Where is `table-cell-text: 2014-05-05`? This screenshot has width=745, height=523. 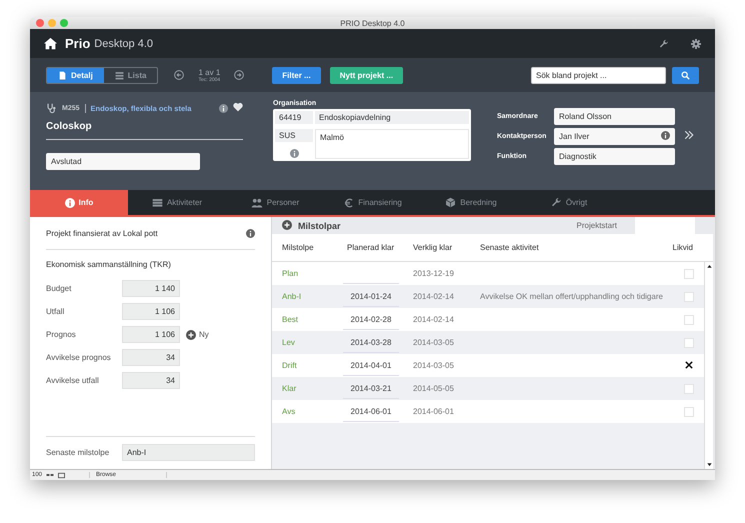
table-cell-text: 2014-05-05 is located at coordinates (434, 388).